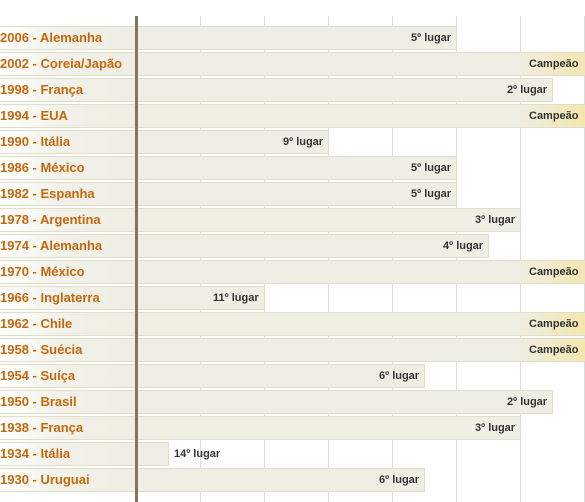  I want to click on chart-row: 1962 - Chile Campeão, so click(292, 324).